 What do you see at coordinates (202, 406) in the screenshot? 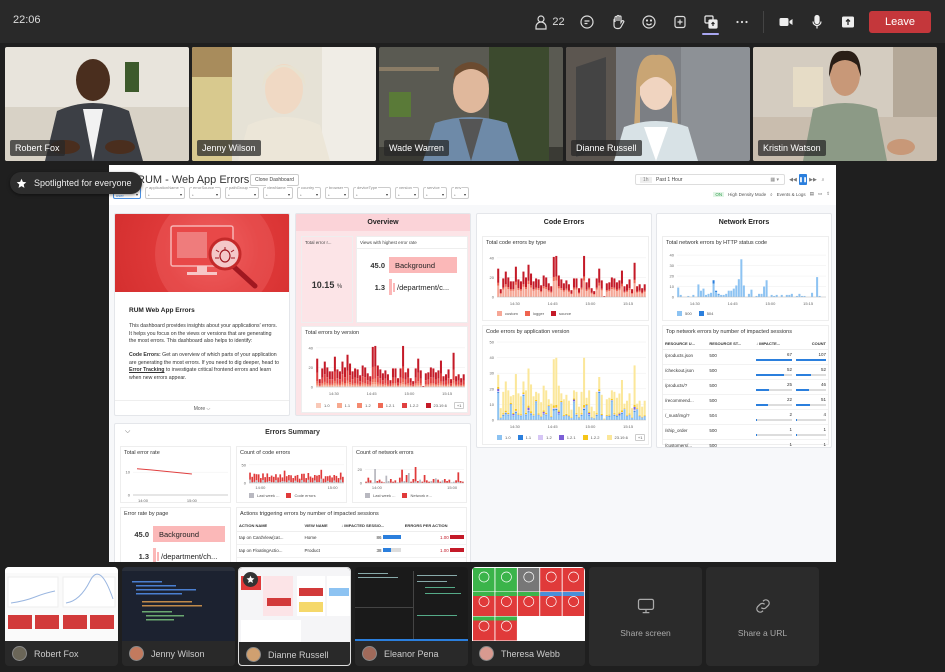
I see `more-button: More ⌵` at bounding box center [202, 406].